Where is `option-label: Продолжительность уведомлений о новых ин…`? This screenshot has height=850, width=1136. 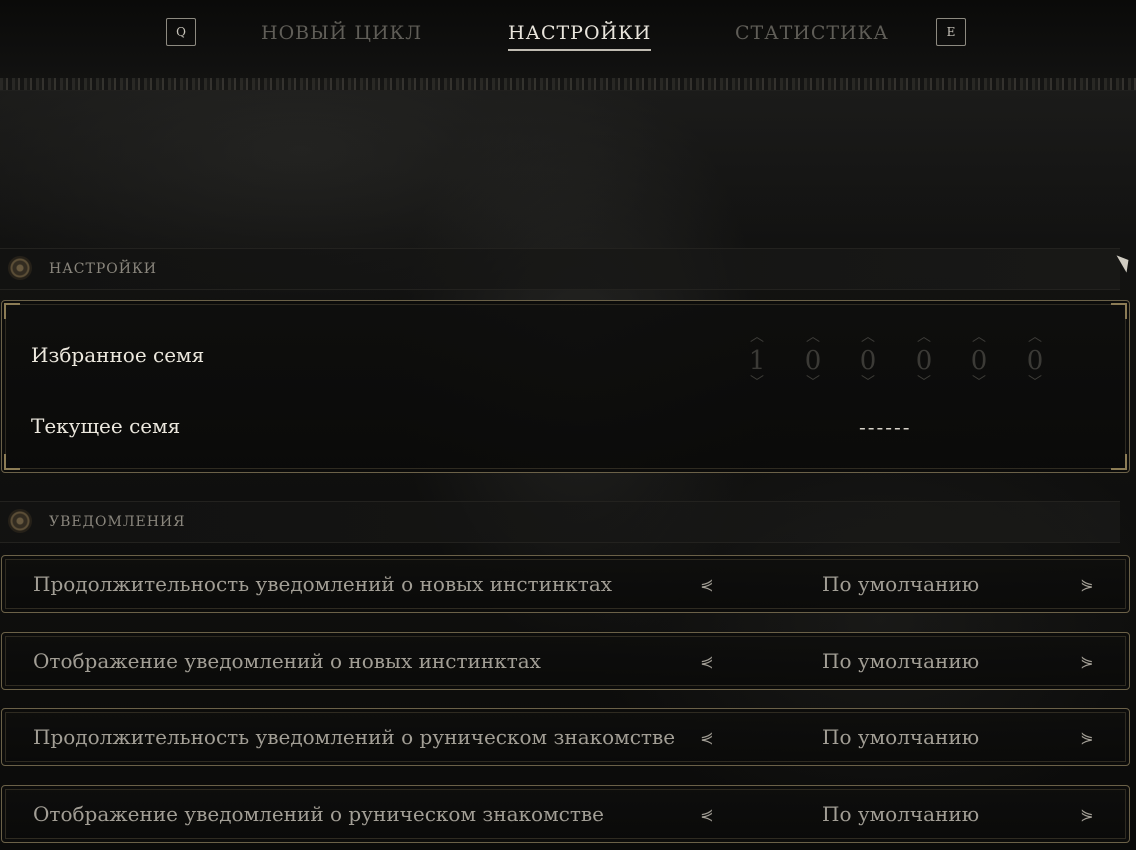 option-label: Продолжительность уведомлений о новых ин… is located at coordinates (323, 584).